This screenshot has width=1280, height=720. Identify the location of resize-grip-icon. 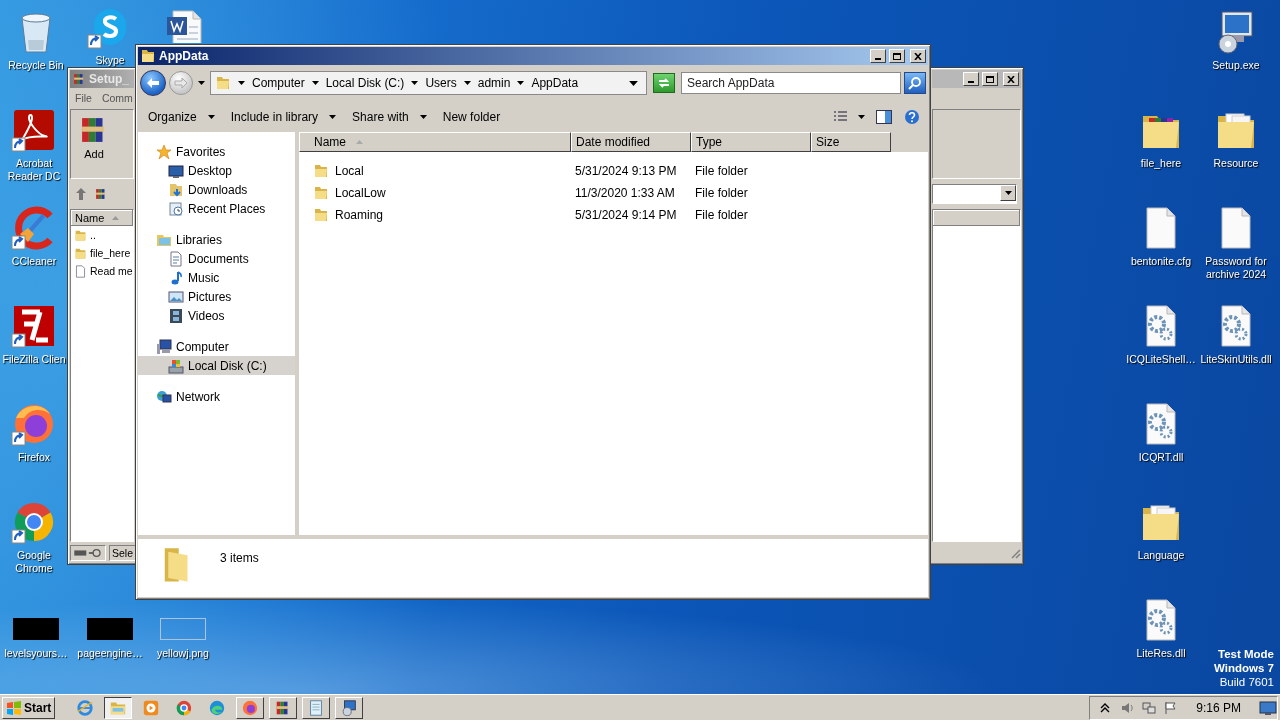
(1015, 553).